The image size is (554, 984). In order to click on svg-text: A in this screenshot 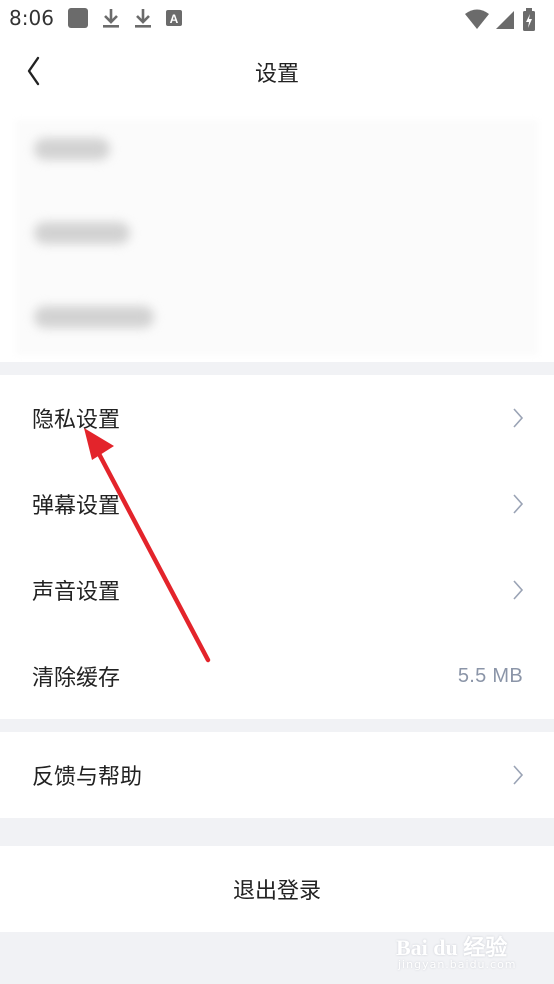, I will do `click(174, 19)`.